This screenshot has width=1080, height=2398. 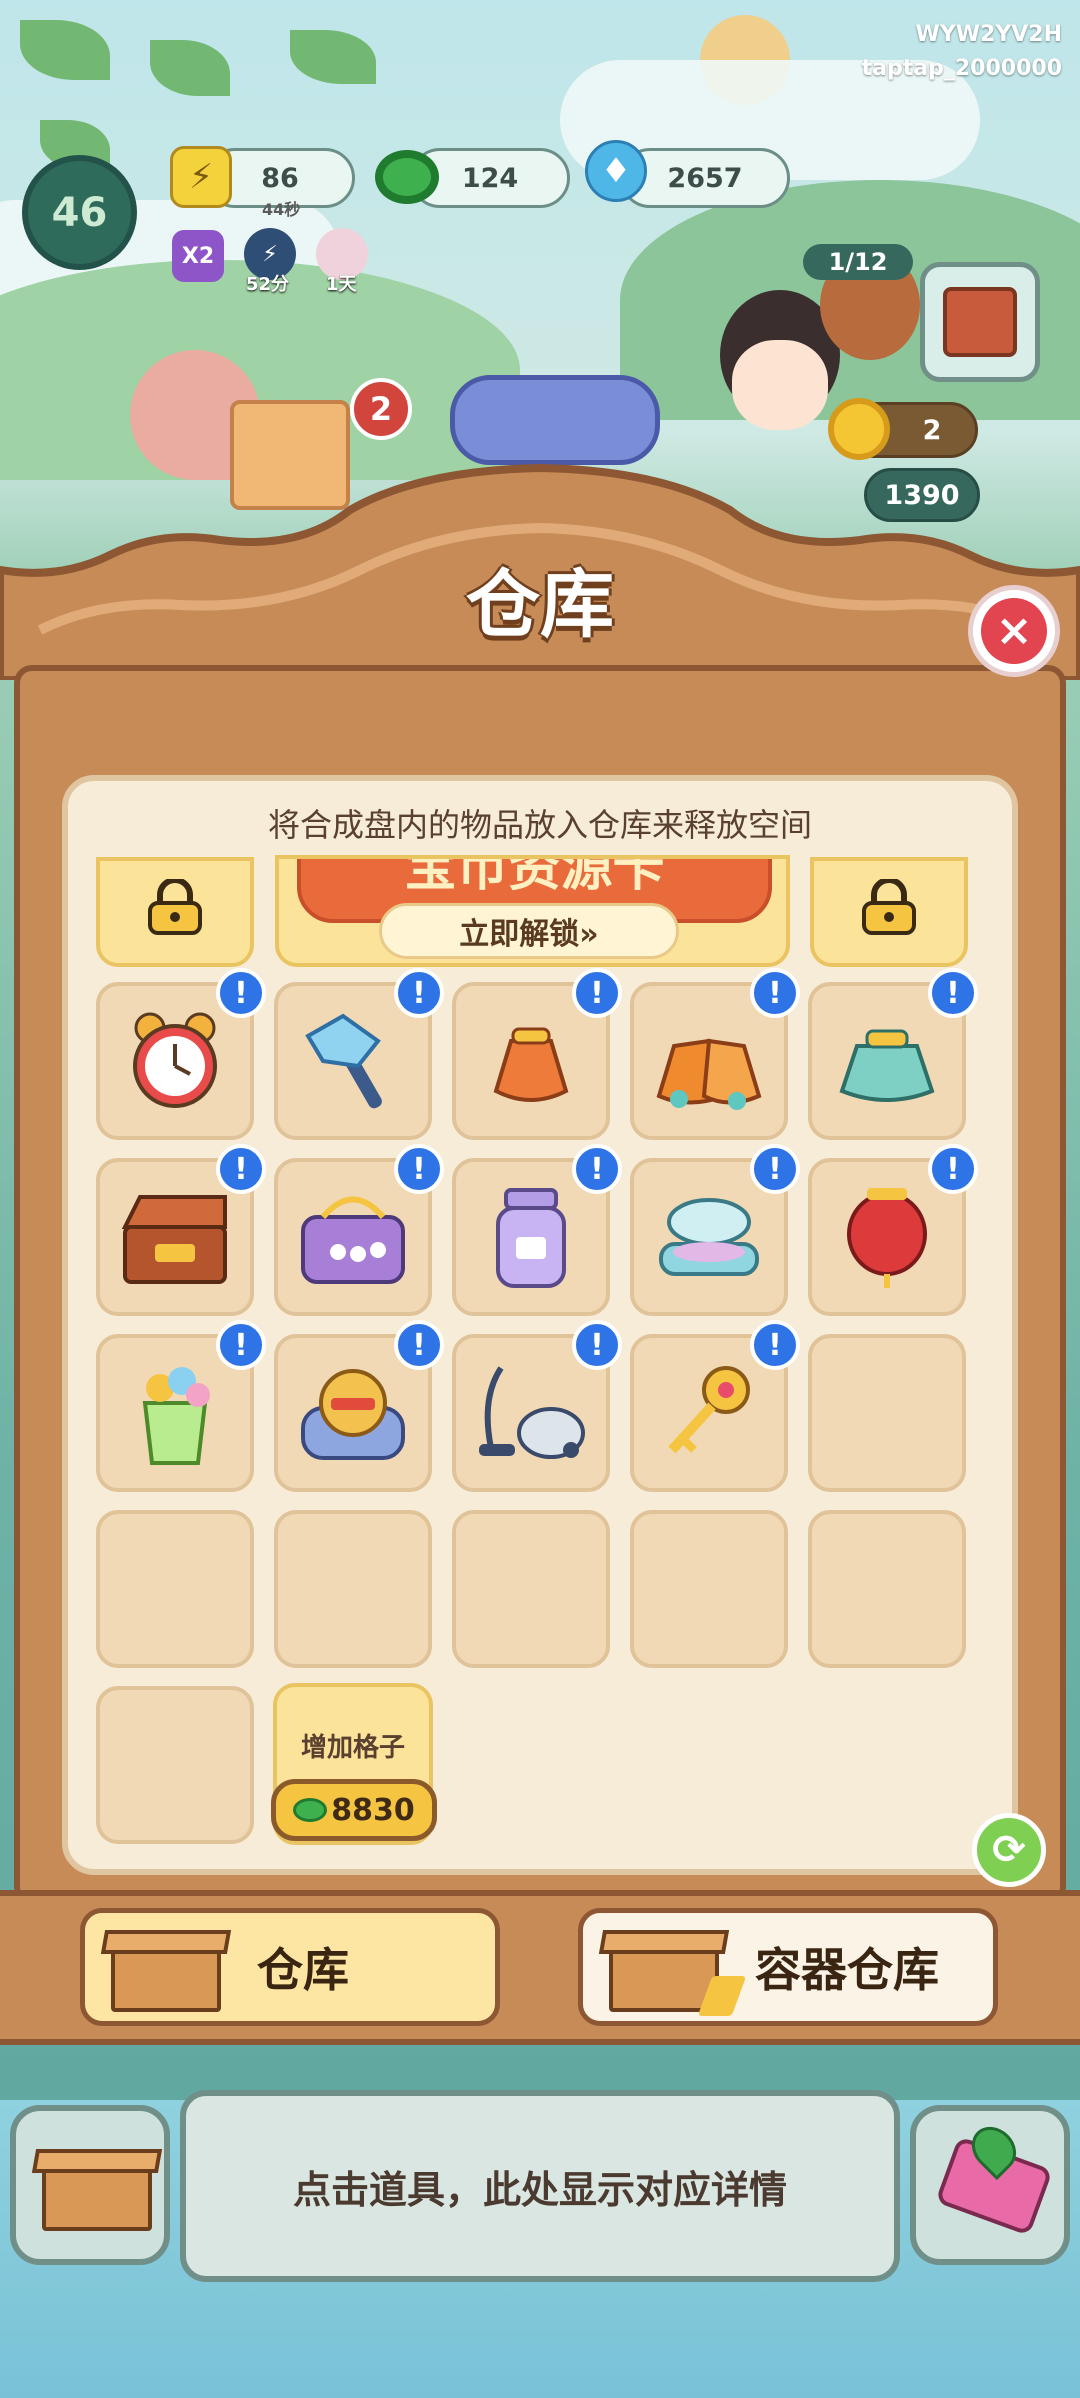 I want to click on warehouse-slot-orange-pouch: !, so click(x=537, y=1054).